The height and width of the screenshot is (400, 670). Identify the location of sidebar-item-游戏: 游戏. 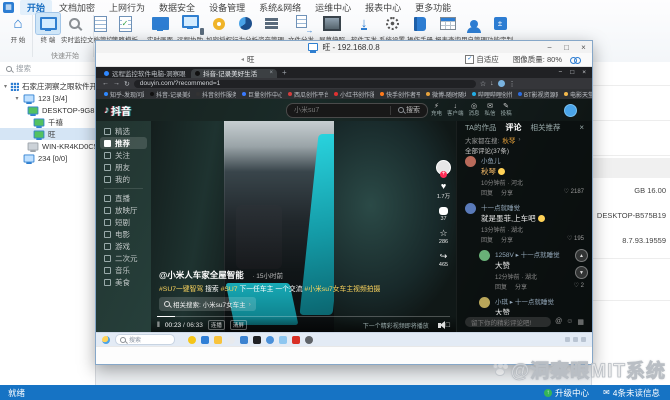
(123, 246).